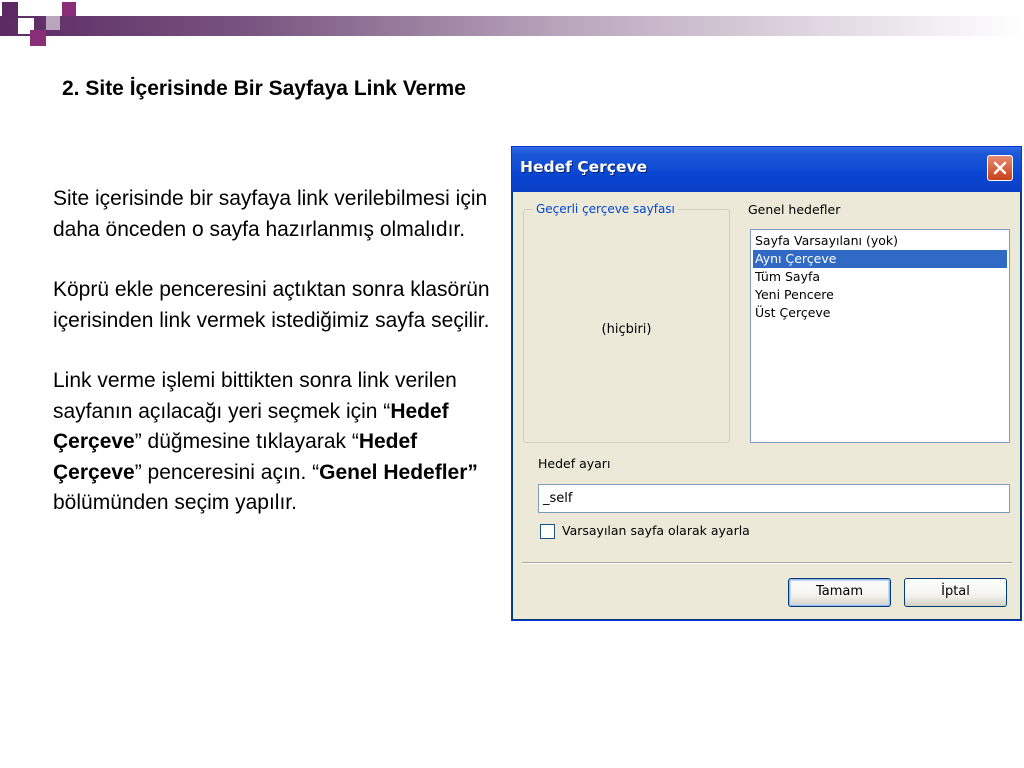 This screenshot has width=1024, height=768. Describe the element at coordinates (955, 592) in the screenshot. I see `cancel-button: İptal` at that location.